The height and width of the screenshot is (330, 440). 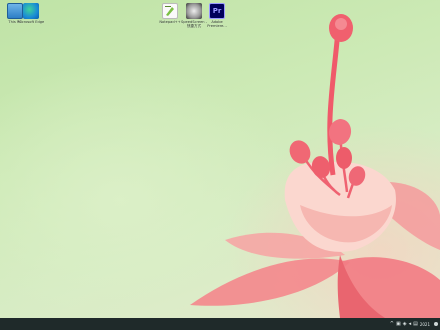 I want to click on notification-icon, so click(x=436, y=324).